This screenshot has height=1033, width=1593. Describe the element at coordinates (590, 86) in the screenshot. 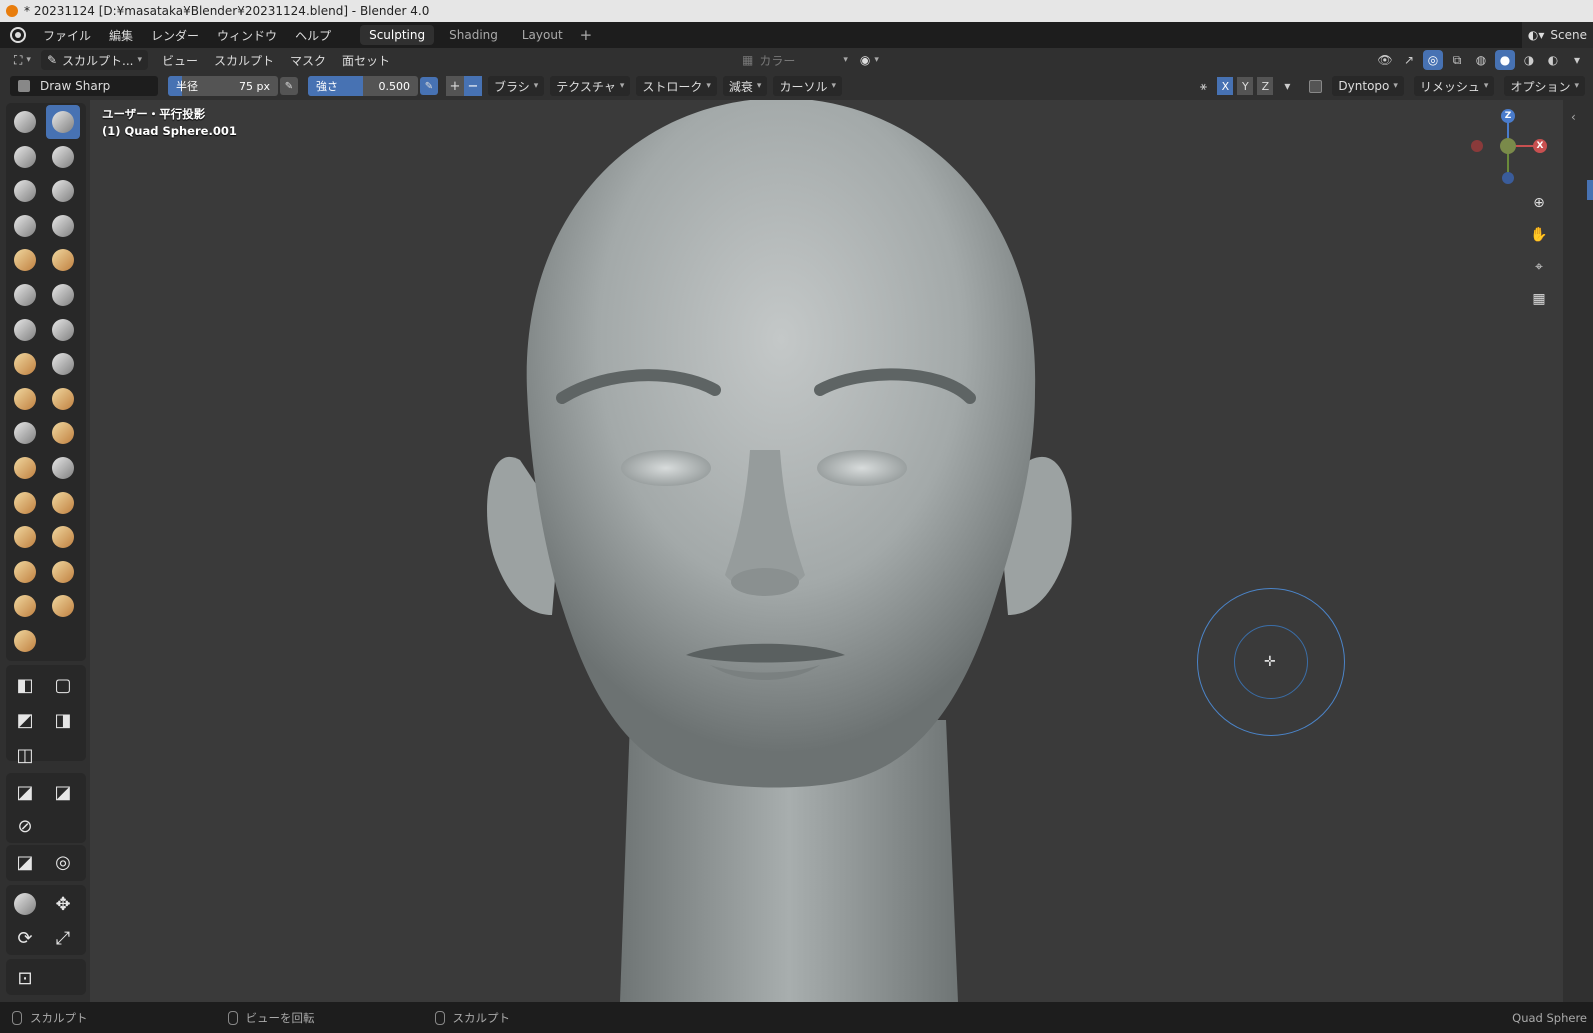

I see `texture-dropdown: テクスチャ ▾` at that location.